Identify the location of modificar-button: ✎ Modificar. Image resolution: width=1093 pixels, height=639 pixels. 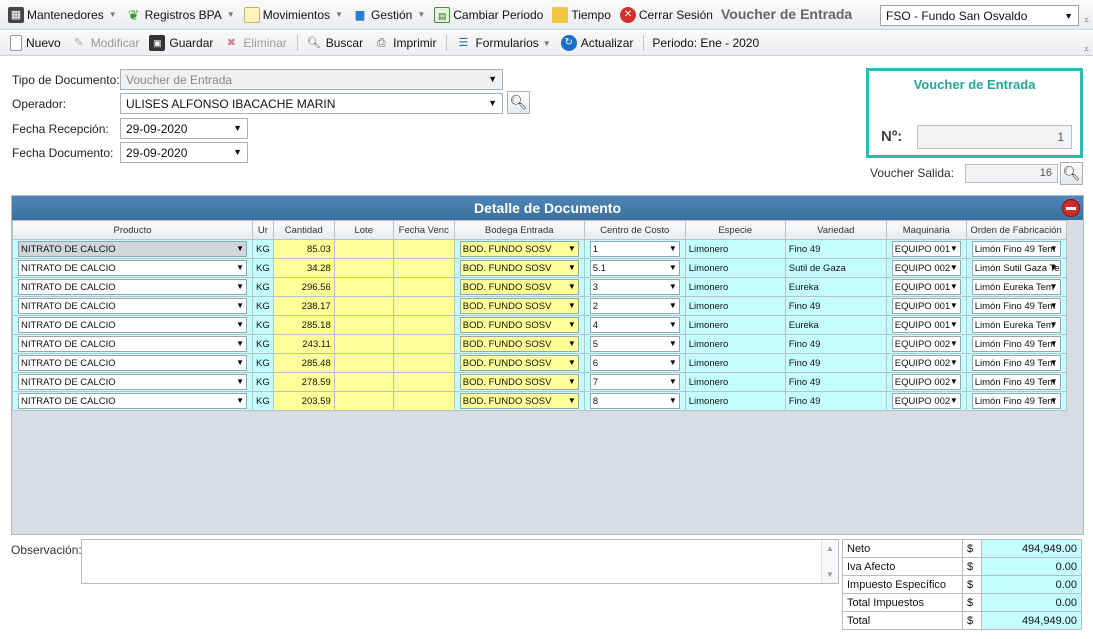
(105, 43).